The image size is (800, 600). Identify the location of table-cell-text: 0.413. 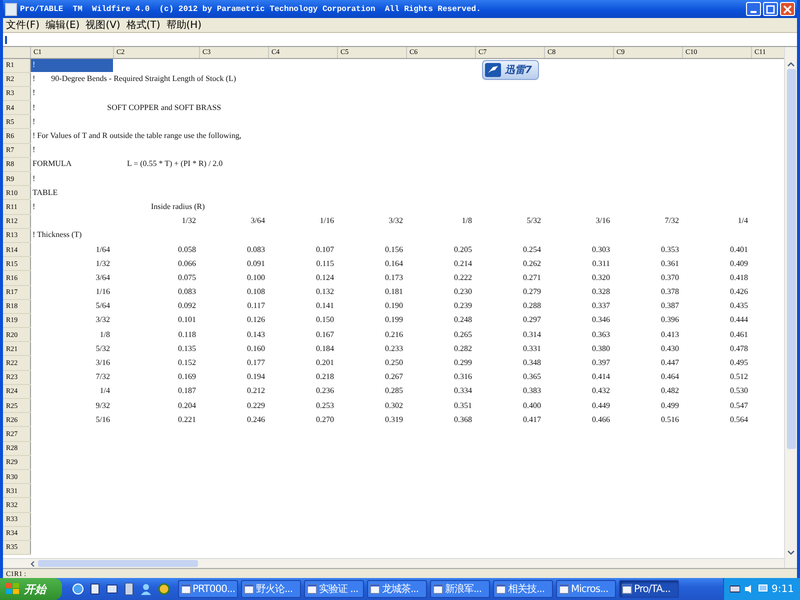
(670, 334).